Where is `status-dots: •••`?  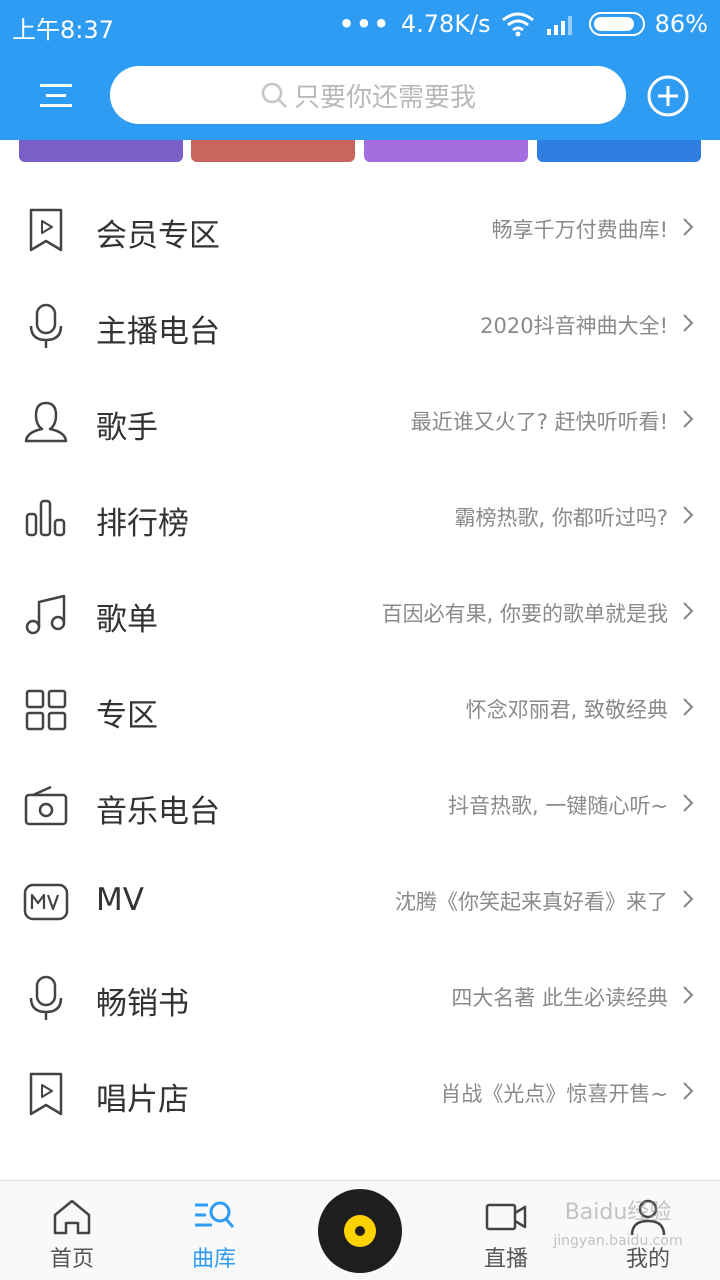 status-dots: ••• is located at coordinates (364, 24).